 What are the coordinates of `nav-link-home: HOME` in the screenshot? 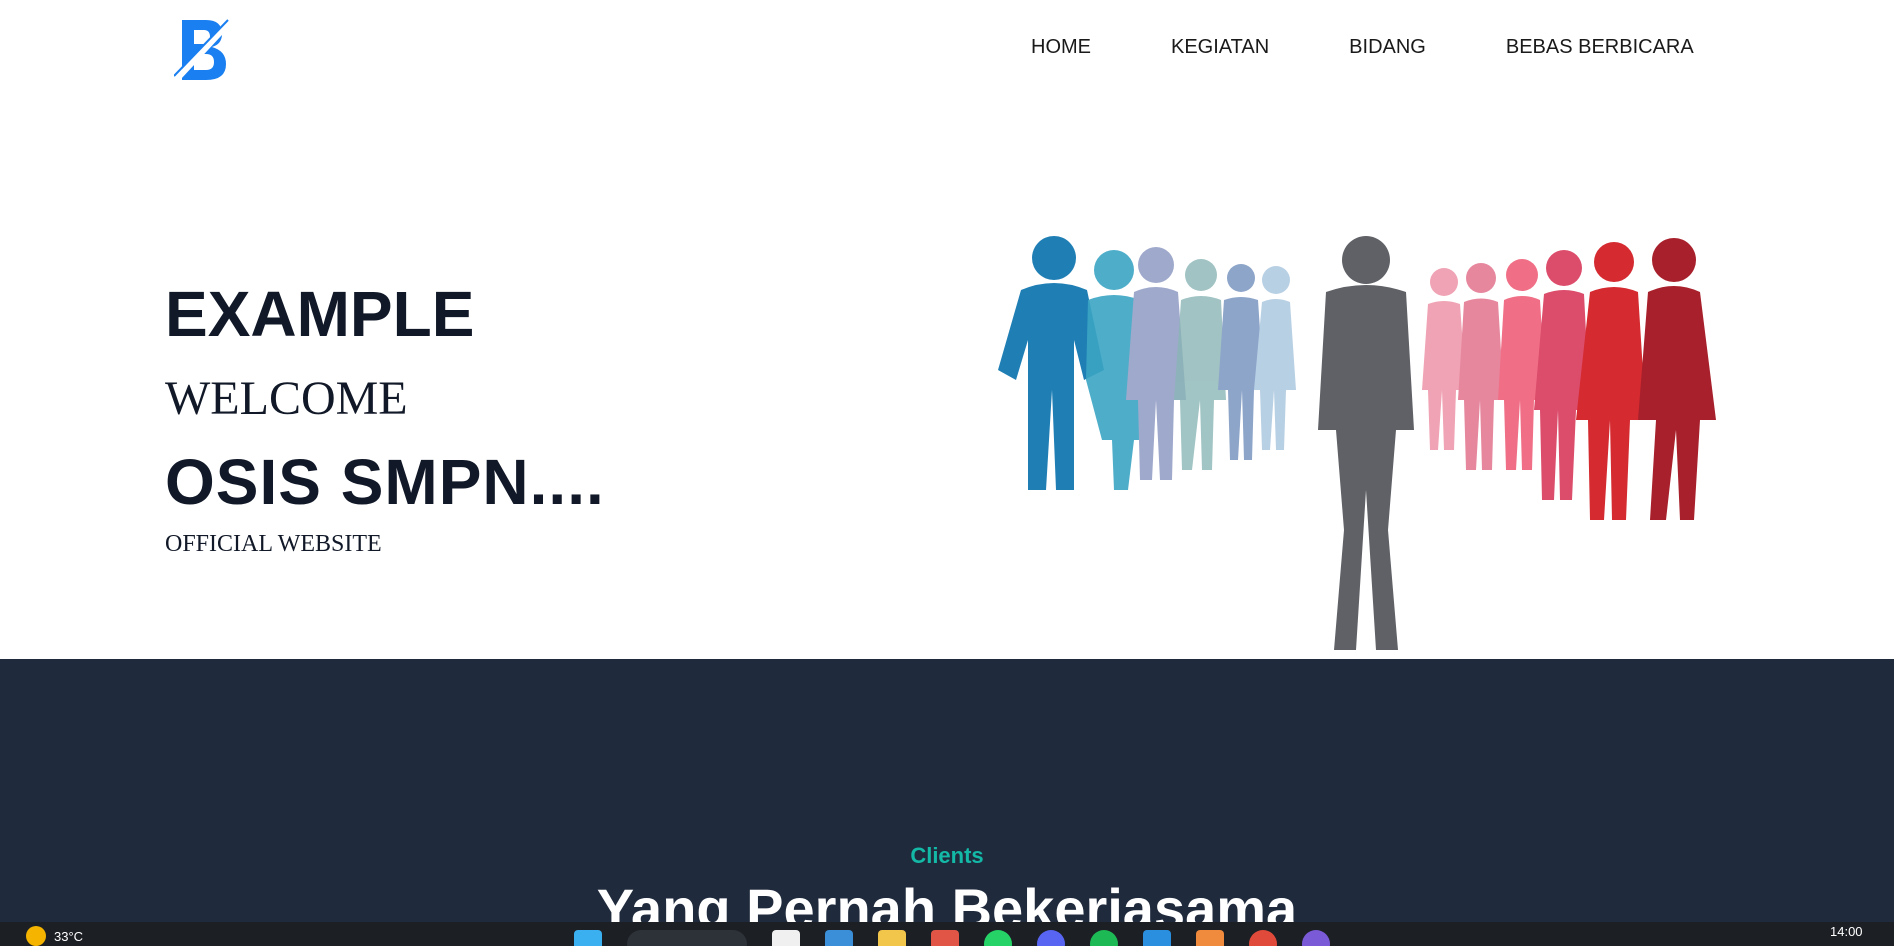 It's located at (1061, 47).